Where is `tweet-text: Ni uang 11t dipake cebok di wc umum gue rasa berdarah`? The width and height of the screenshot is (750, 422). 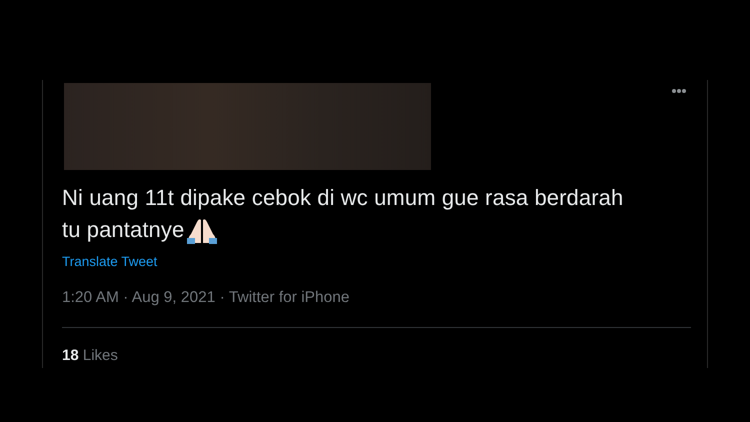
tweet-text: Ni uang 11t dipake cebok di wc umum gue rasa berdarah is located at coordinates (343, 198).